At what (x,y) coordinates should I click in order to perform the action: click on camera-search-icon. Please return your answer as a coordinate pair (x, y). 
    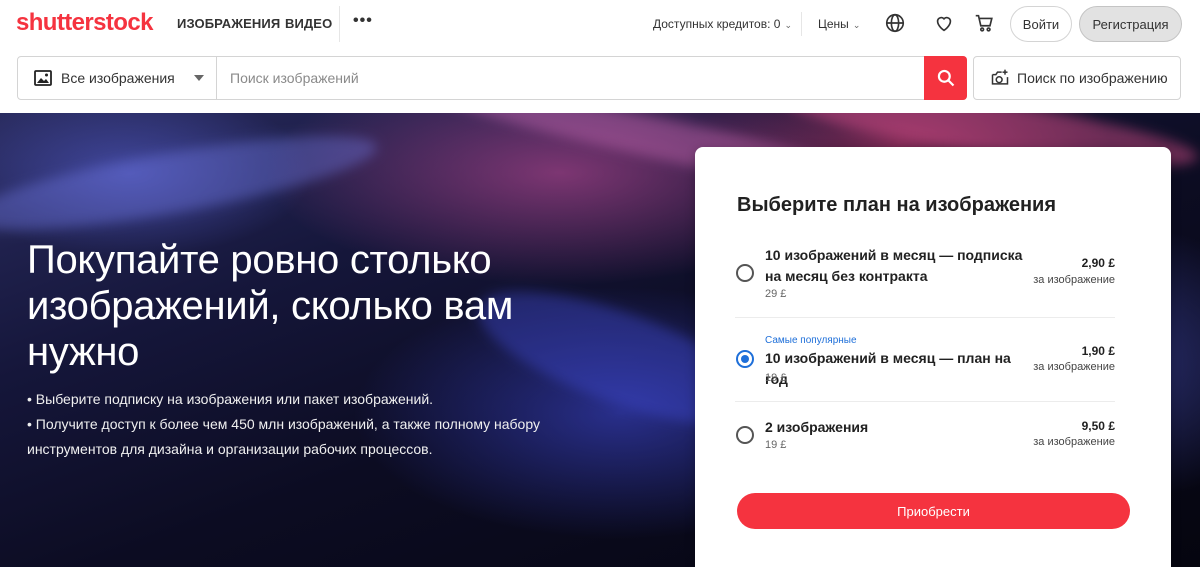
    Looking at the image, I should click on (1000, 80).